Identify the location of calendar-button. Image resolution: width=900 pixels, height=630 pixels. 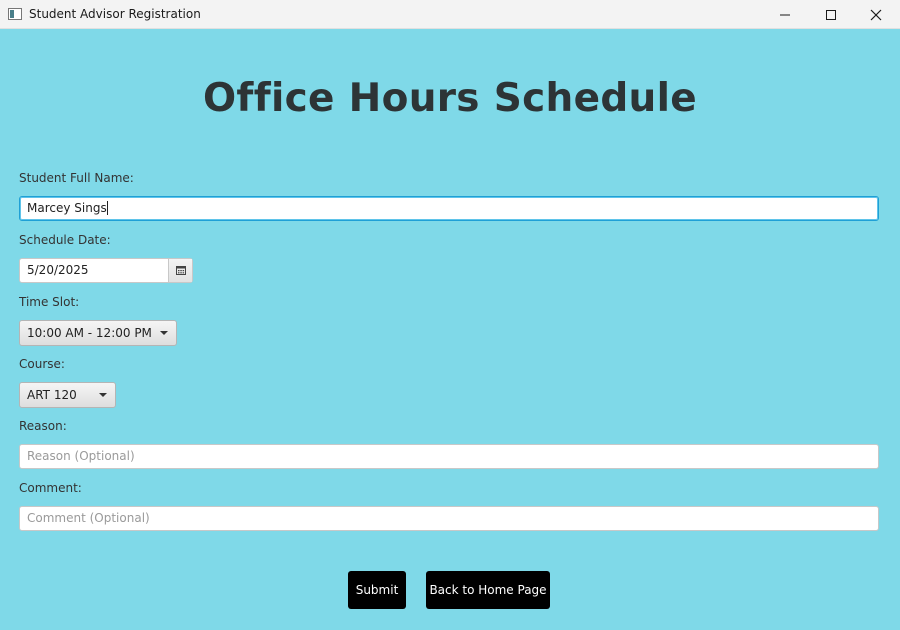
(180, 270).